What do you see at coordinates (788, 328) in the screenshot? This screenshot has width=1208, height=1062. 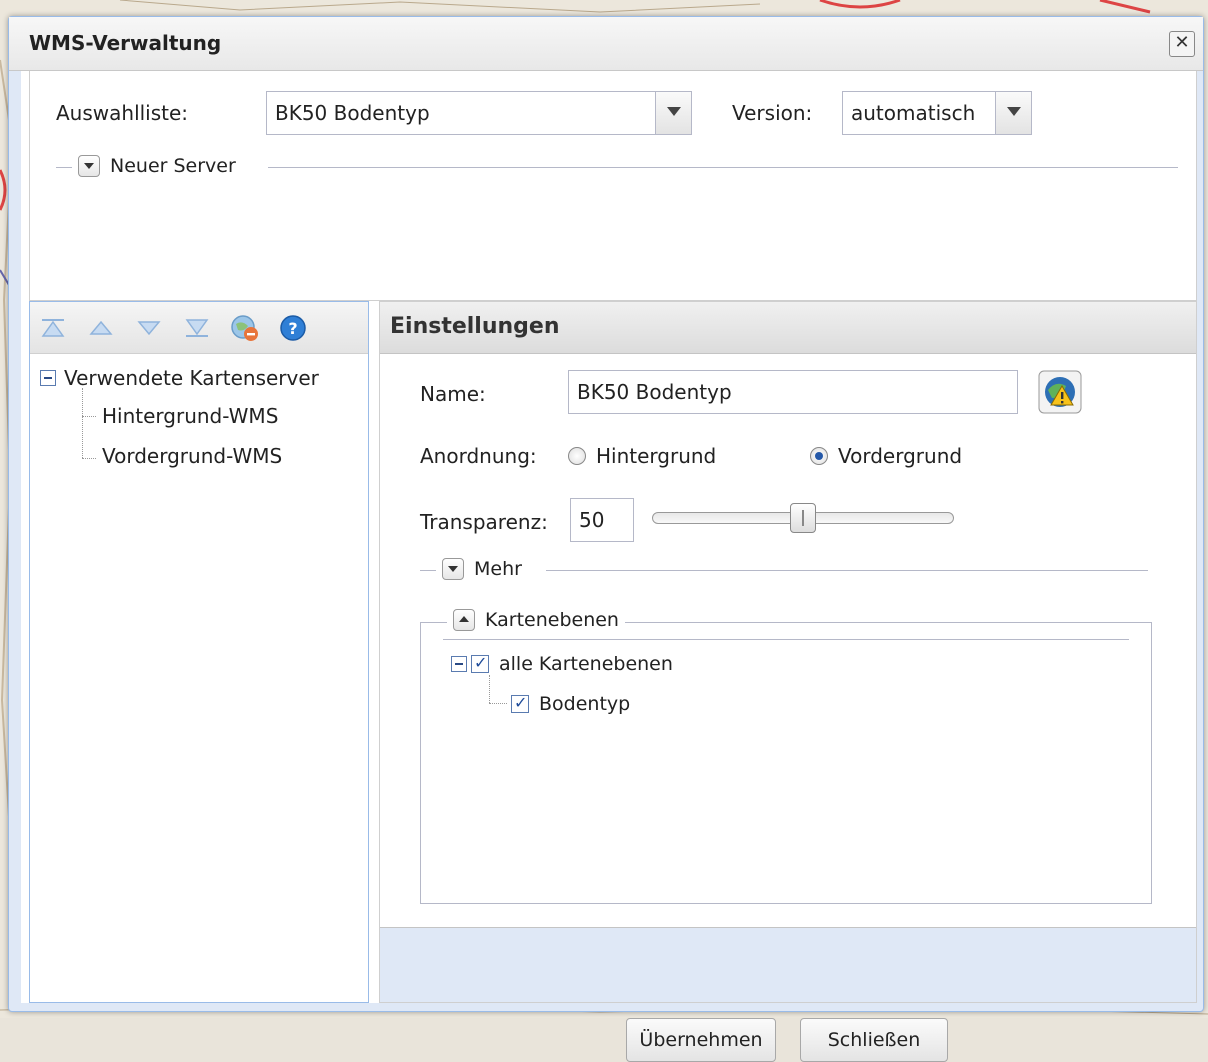 I see `settings-header: Einstellungen` at bounding box center [788, 328].